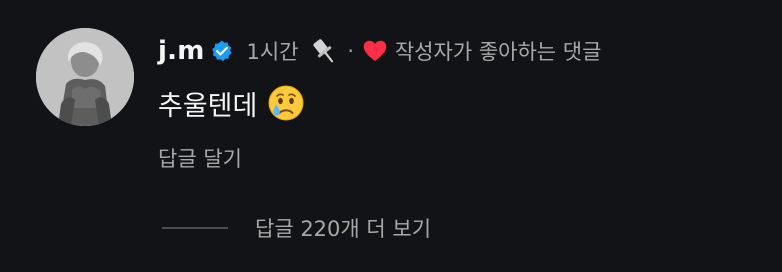 Image resolution: width=782 pixels, height=272 pixels. Describe the element at coordinates (272, 52) in the screenshot. I see `comment-time: 1시간` at that location.